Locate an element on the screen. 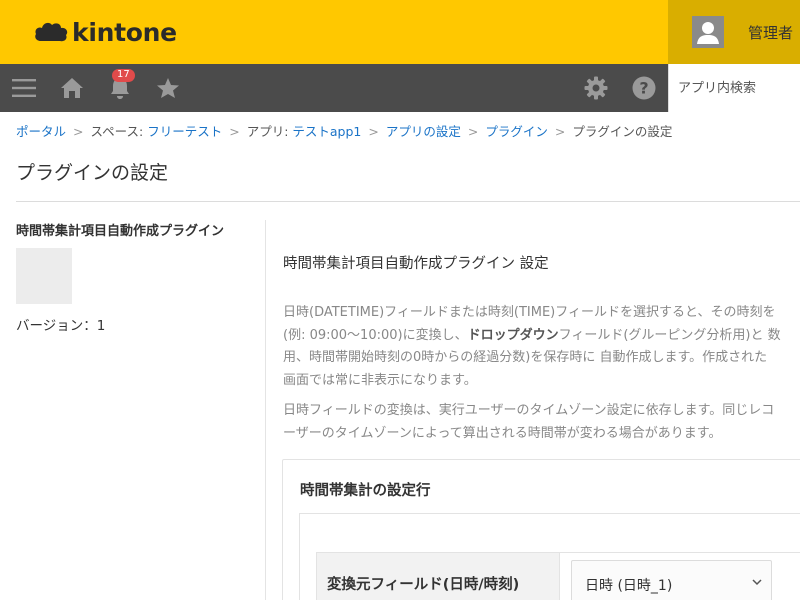  app-search is located at coordinates (734, 88).